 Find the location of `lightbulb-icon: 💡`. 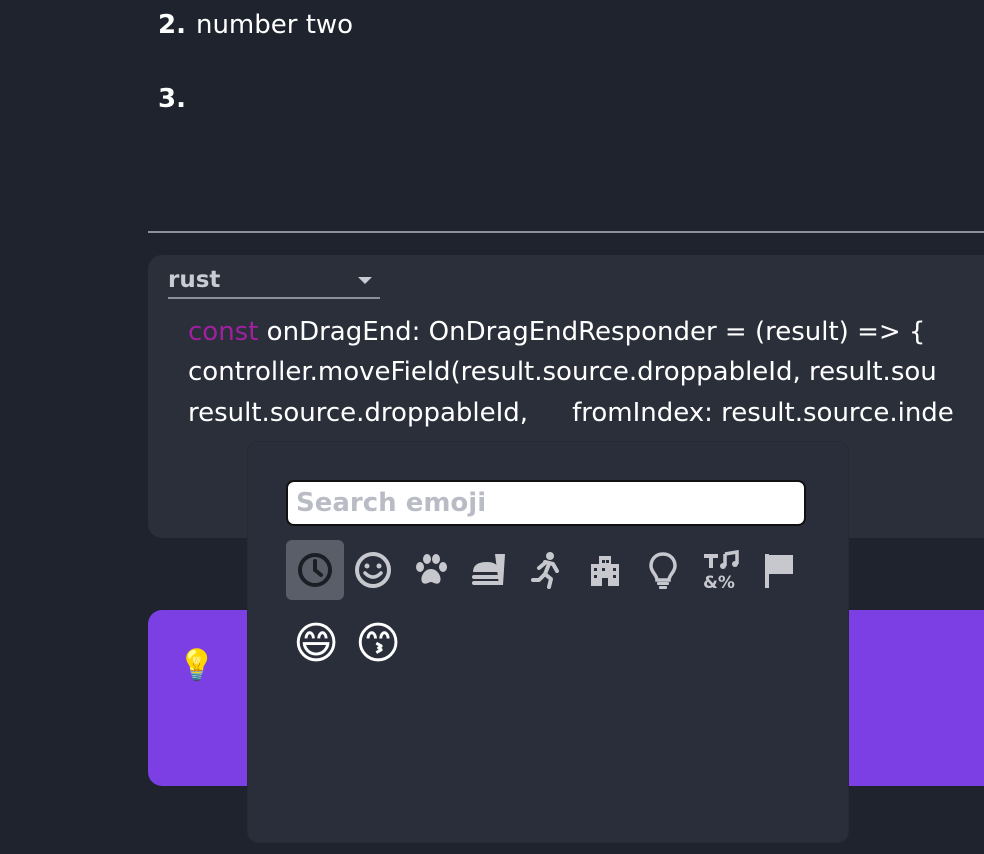

lightbulb-icon: 💡 is located at coordinates (196, 665).